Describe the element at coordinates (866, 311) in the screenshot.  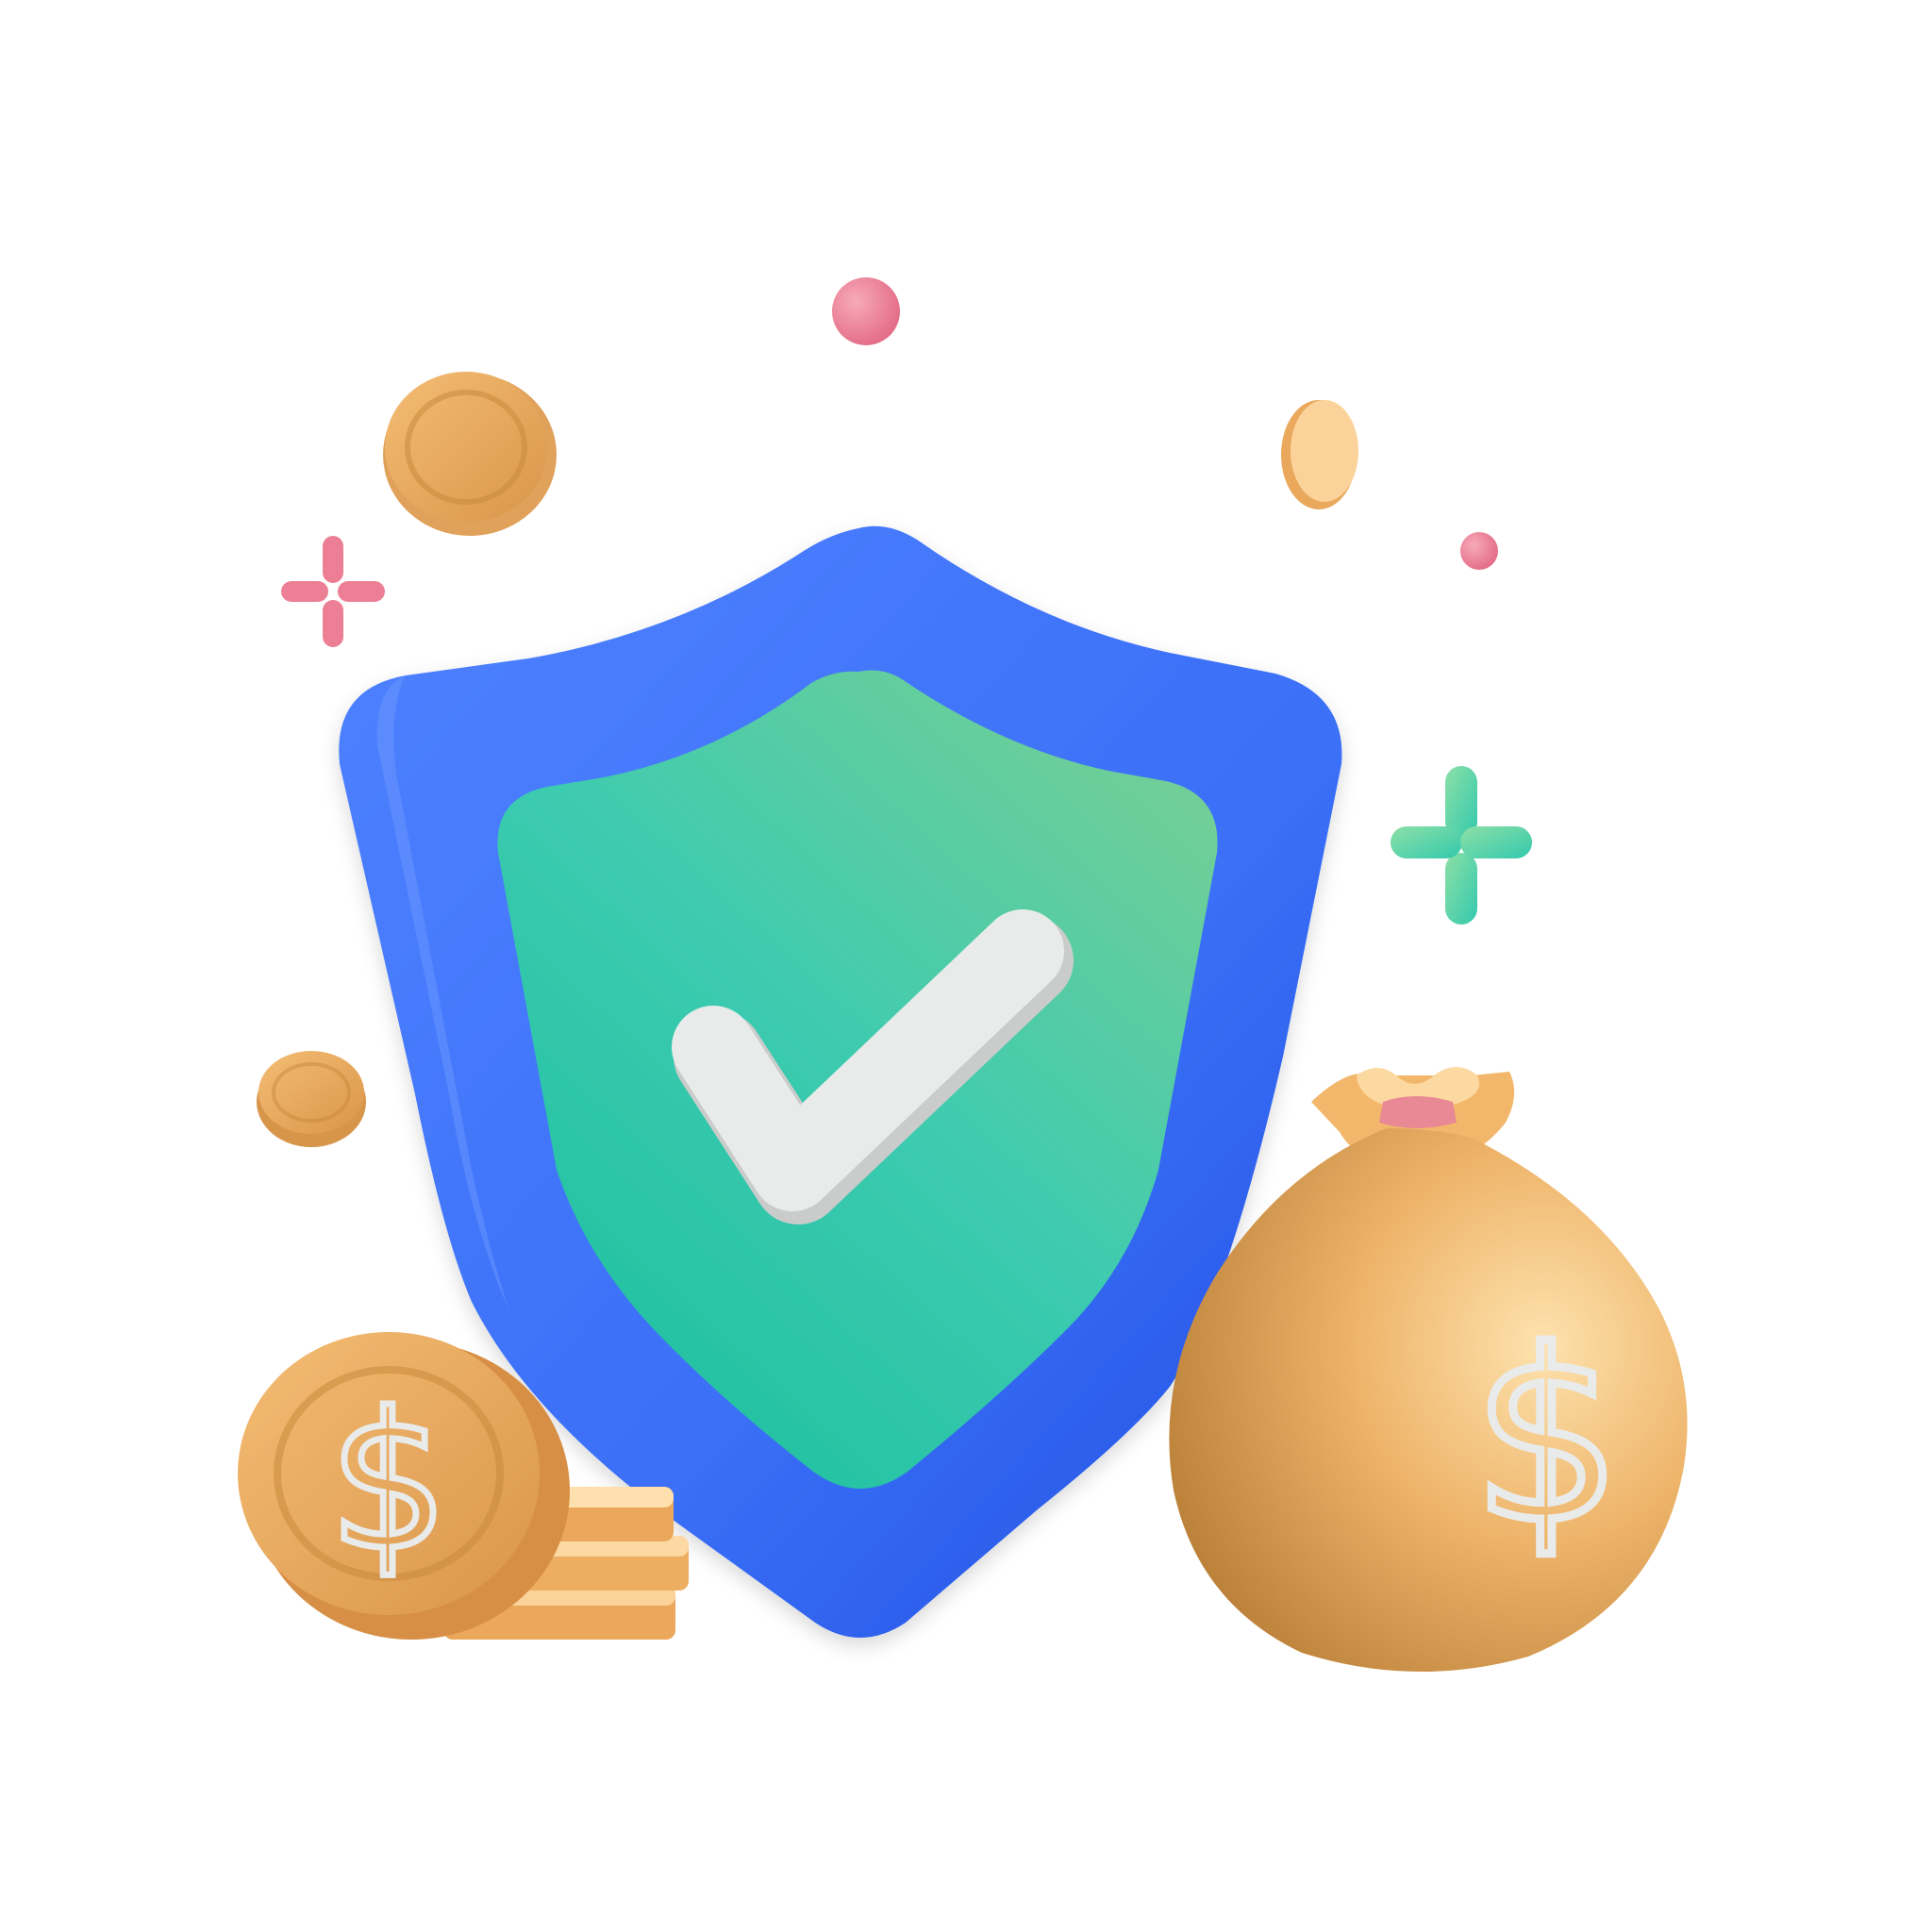
I see `pink-dot-top` at that location.